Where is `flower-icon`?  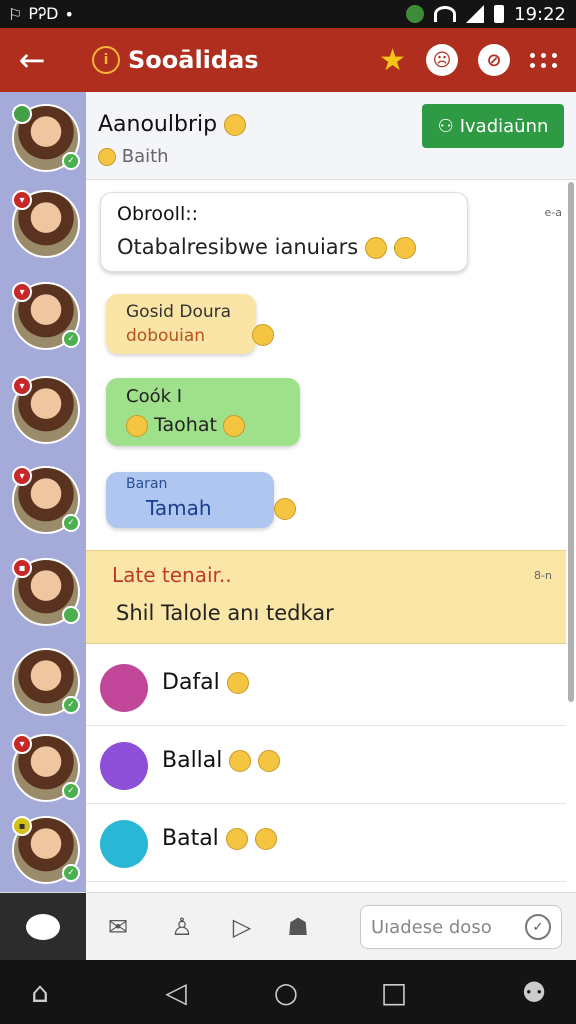
flower-icon is located at coordinates (43, 927).